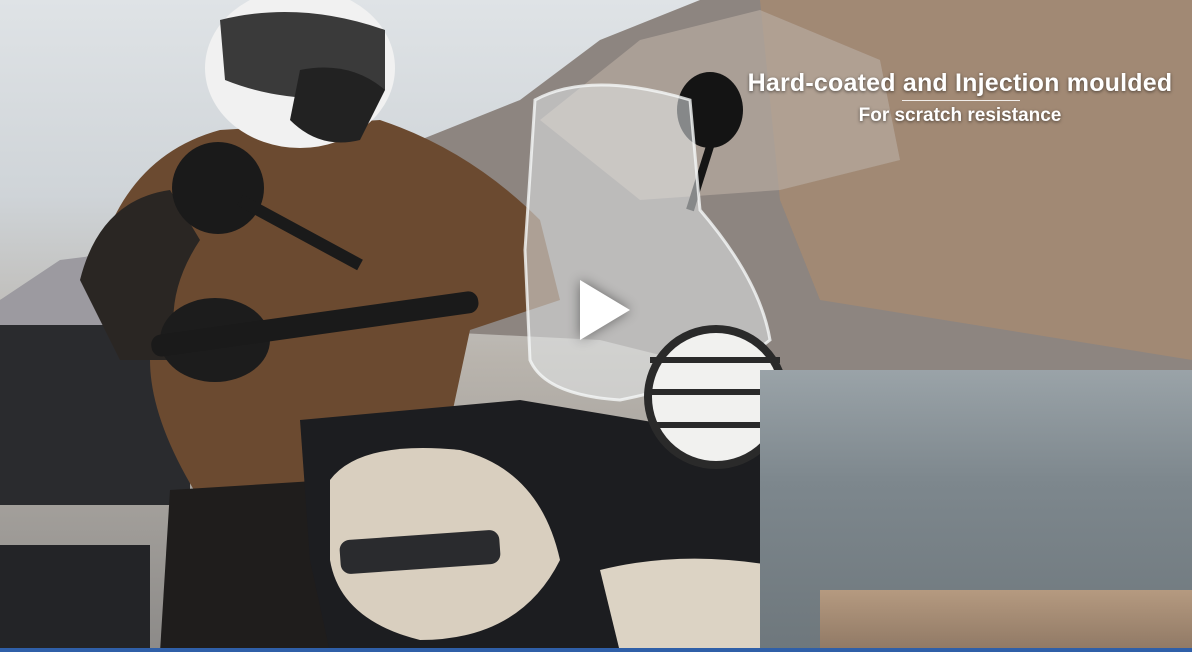 The image size is (1192, 652). Describe the element at coordinates (1006, 621) in the screenshot. I see `shoreline` at that location.